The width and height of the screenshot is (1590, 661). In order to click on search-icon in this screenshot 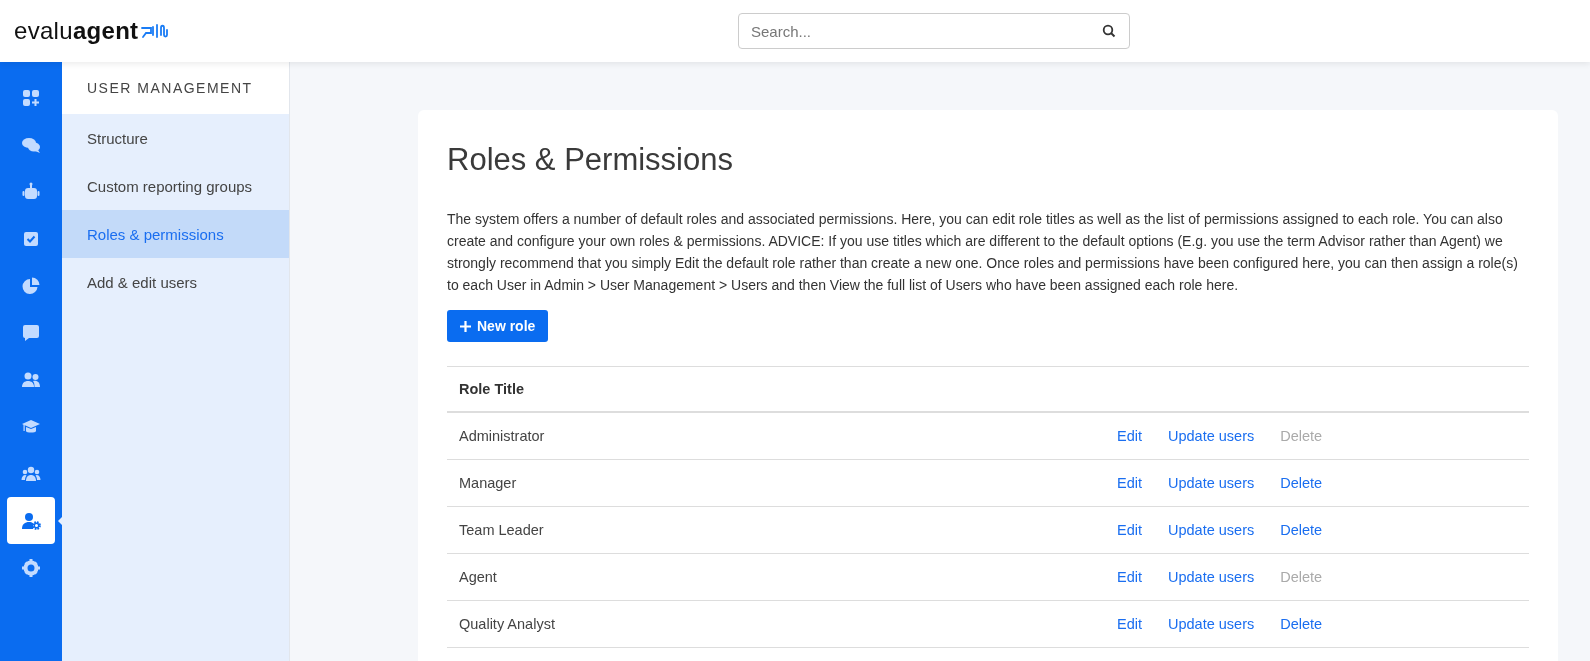, I will do `click(1109, 31)`.